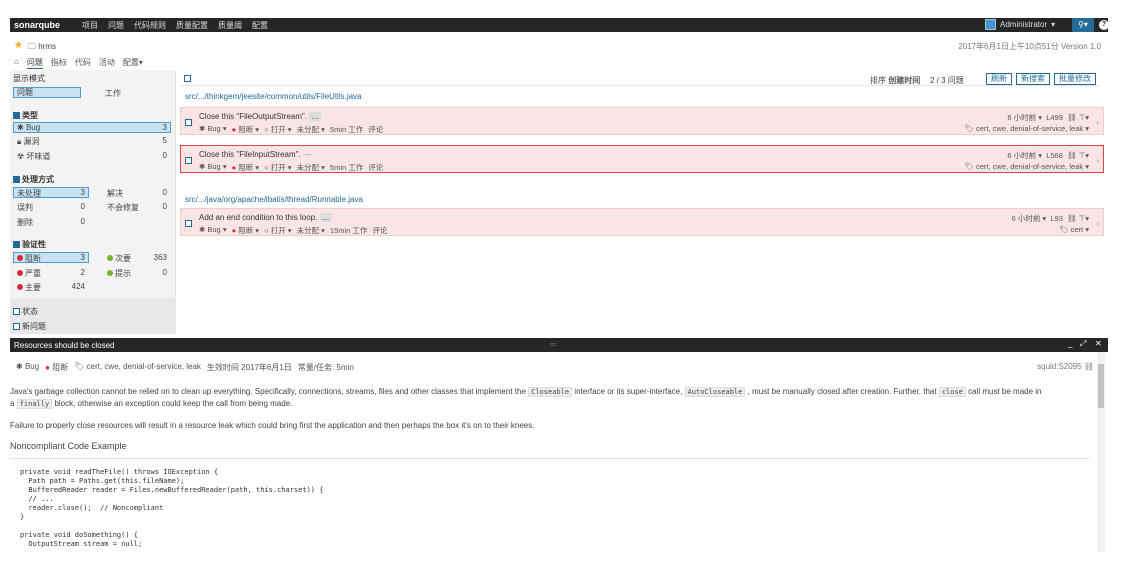 The image size is (1131, 579). I want to click on open-status-icon: ○, so click(266, 230).